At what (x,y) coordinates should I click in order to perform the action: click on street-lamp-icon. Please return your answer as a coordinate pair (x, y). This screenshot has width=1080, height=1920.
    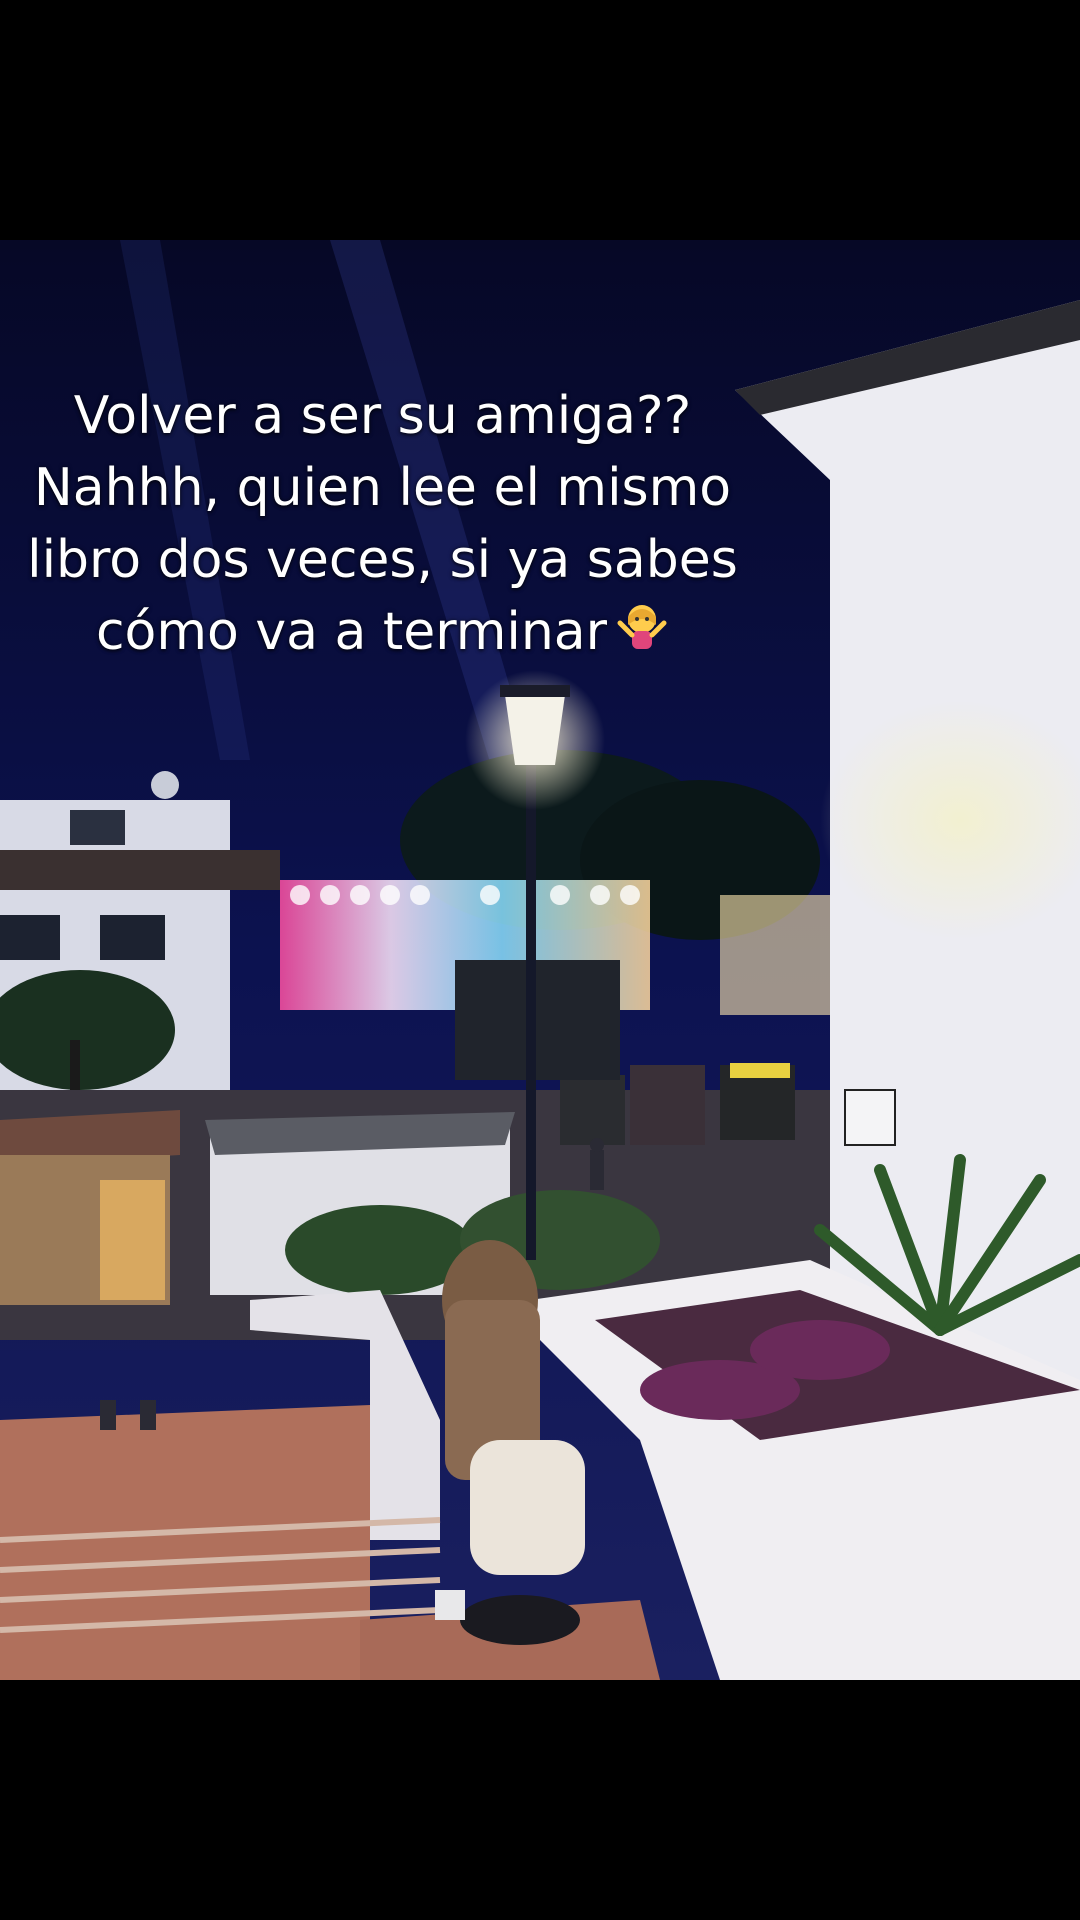
    Looking at the image, I should click on (535, 730).